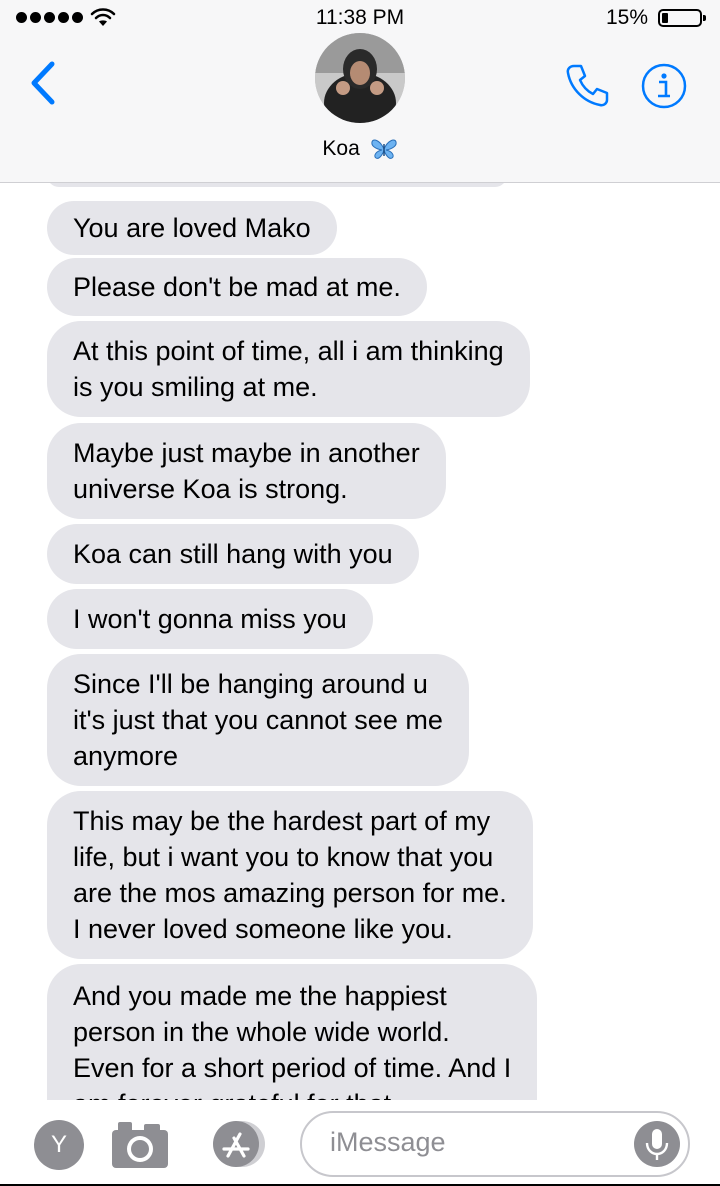 The height and width of the screenshot is (1186, 720). I want to click on message-bubble: You are loved Mako, so click(192, 228).